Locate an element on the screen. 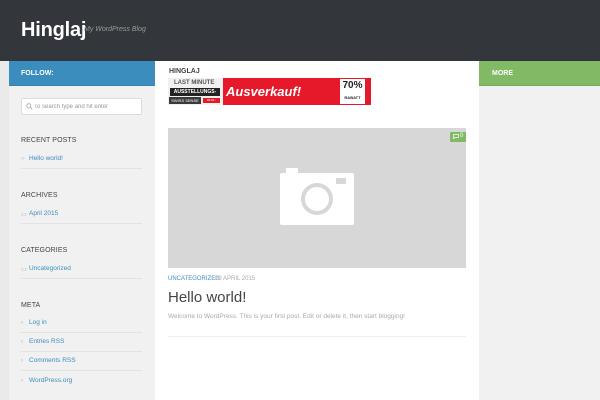 The width and height of the screenshot is (600, 400). archive-link: April 2015 is located at coordinates (43, 213).